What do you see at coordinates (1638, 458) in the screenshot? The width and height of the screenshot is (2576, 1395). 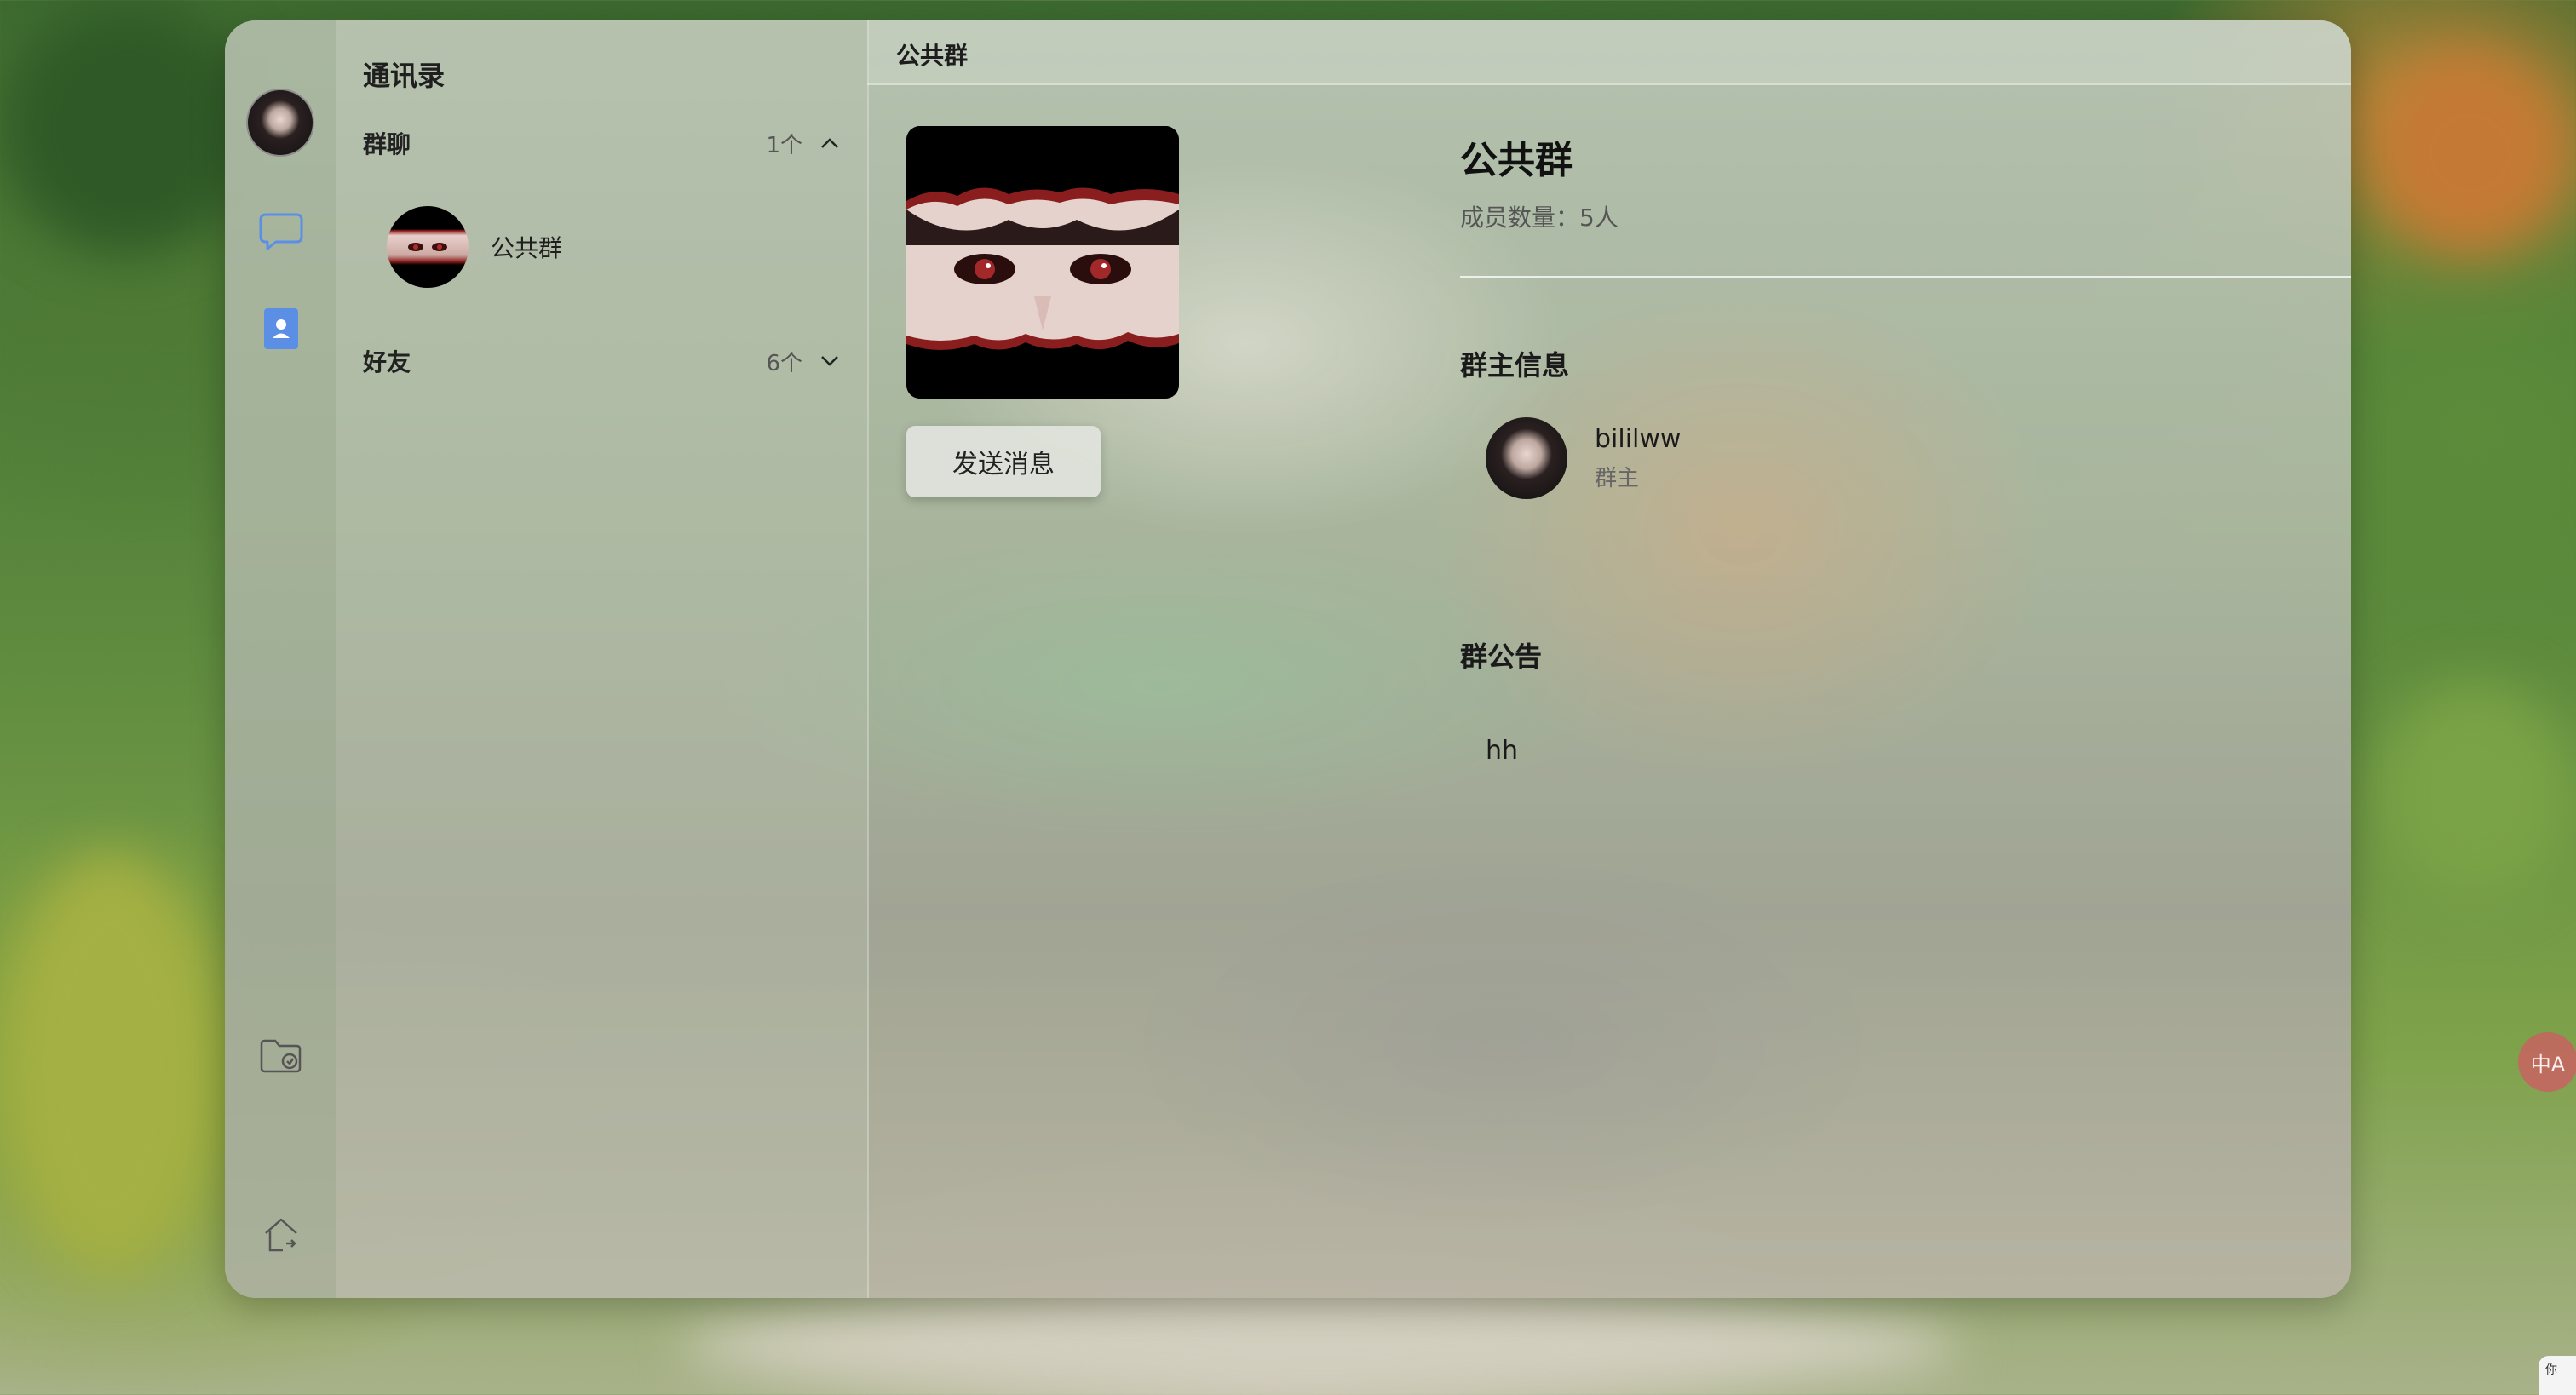 I see `owner-info: bililww 群主` at bounding box center [1638, 458].